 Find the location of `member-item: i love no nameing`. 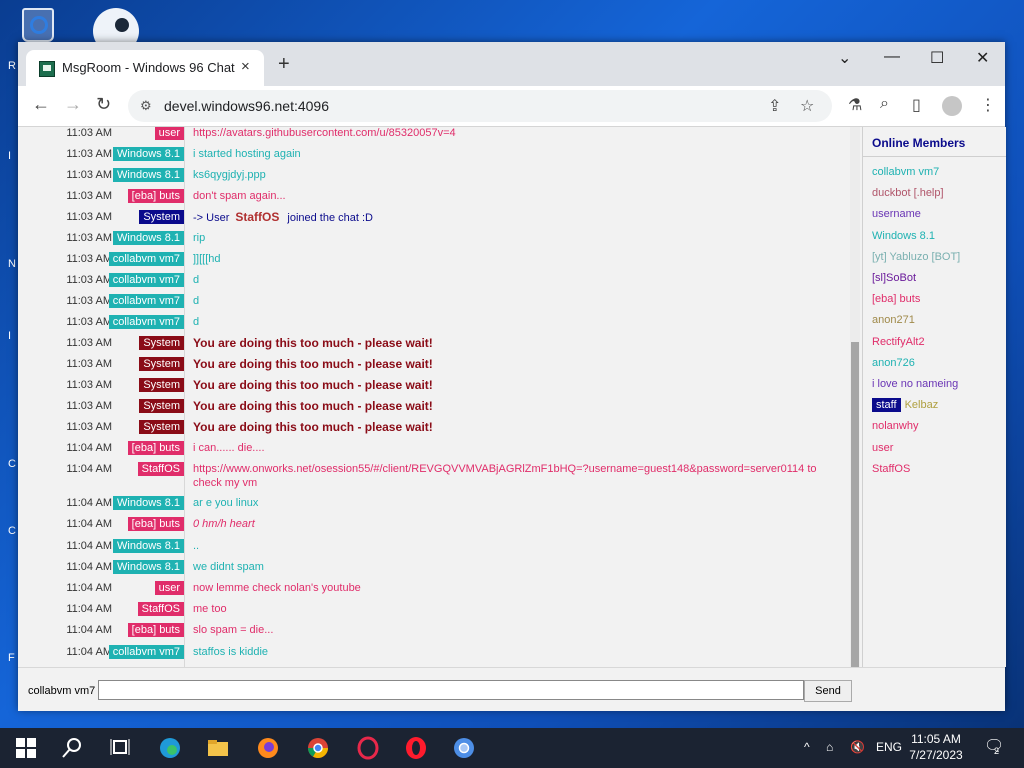

member-item: i love no nameing is located at coordinates (915, 384).